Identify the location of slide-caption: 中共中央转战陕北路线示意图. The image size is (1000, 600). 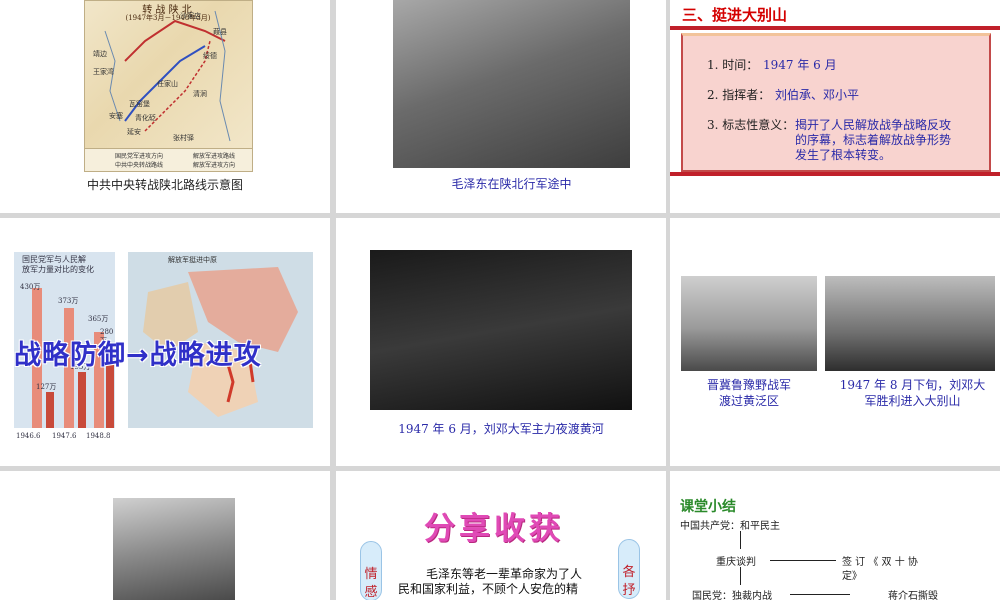
(164, 185).